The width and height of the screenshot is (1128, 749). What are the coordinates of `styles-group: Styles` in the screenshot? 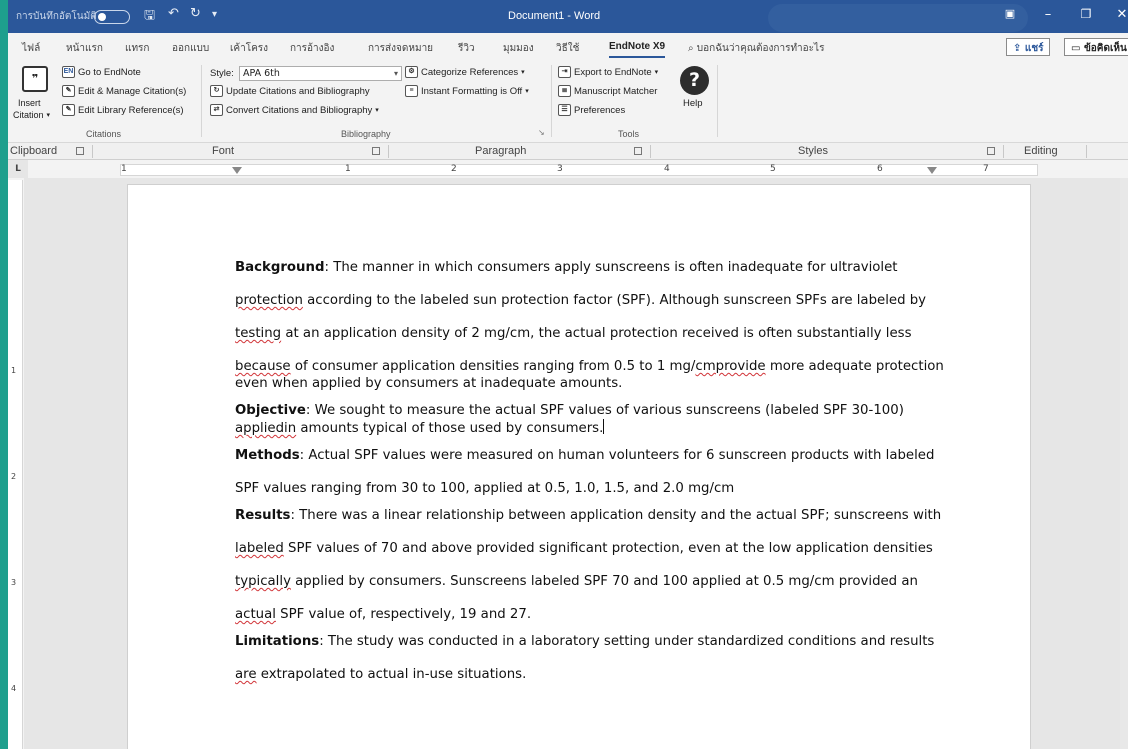 It's located at (813, 151).